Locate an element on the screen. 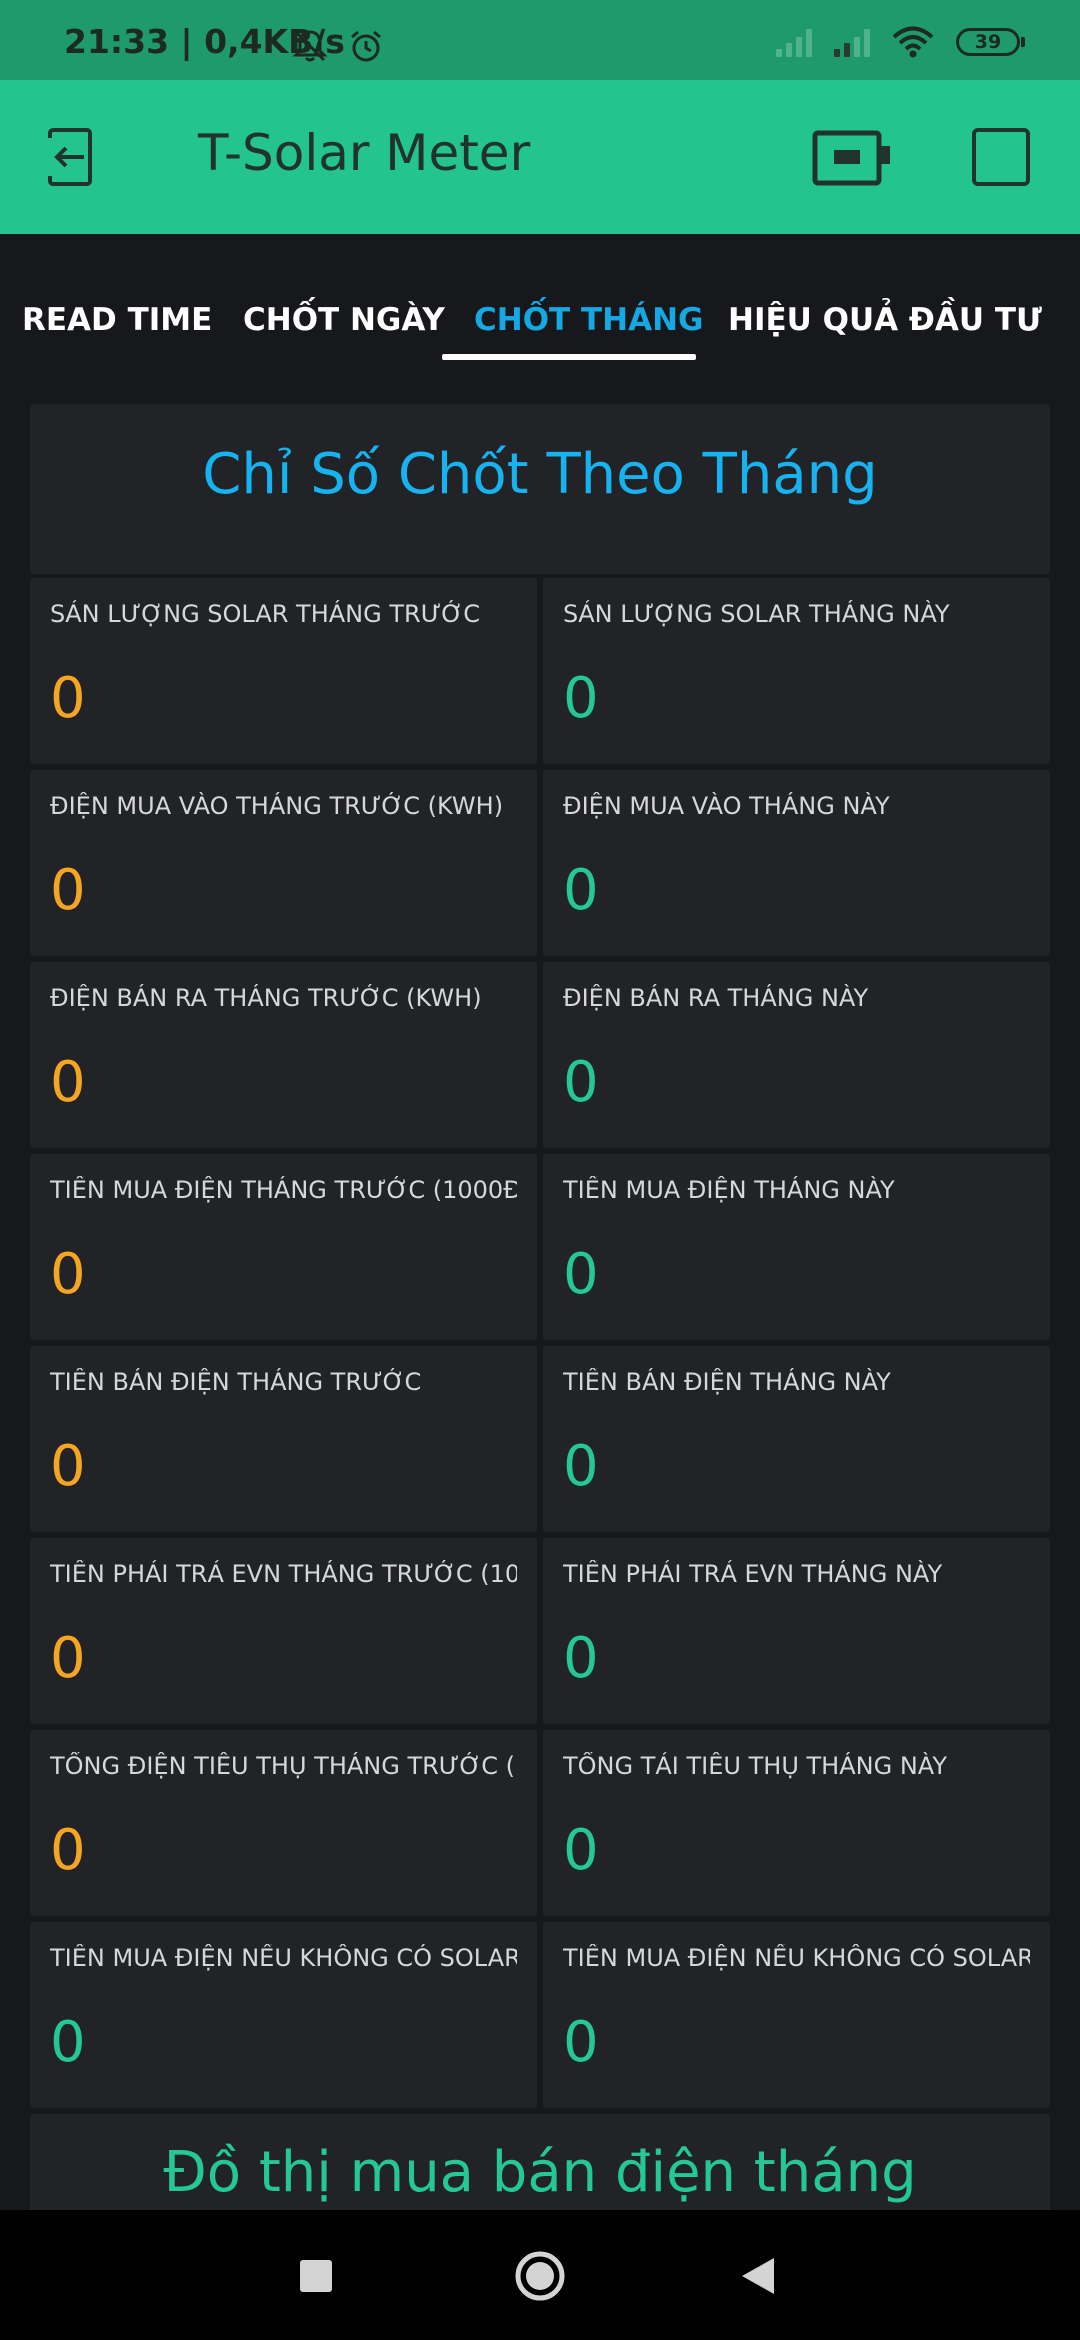 This screenshot has height=2340, width=1080. tile-consumption-prev-month: TỔNG ĐIỆN TIÊU THỤ THÁNG TRƯỚC (KWH 0 is located at coordinates (283, 1823).